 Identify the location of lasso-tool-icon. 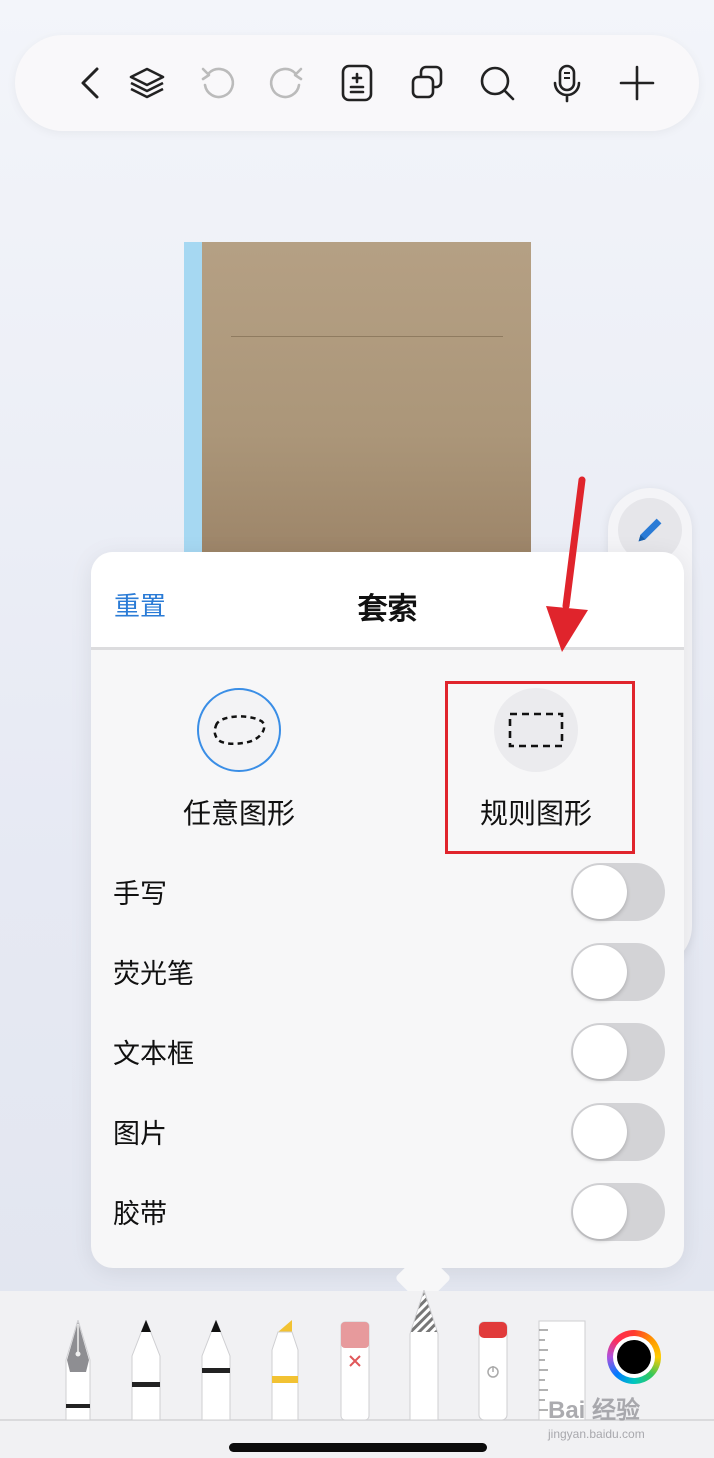
(424, 1355).